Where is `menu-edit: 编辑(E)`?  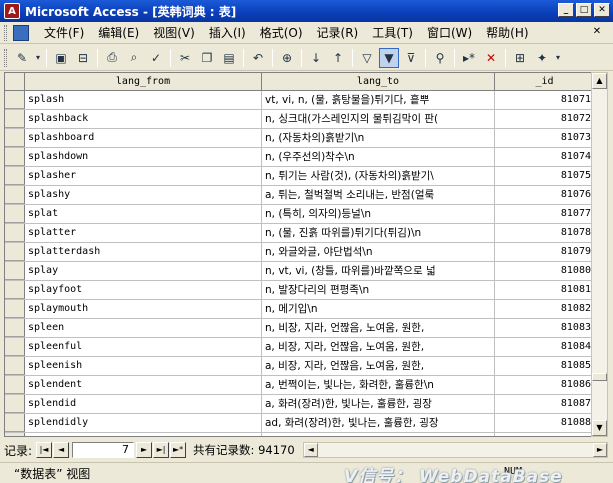 menu-edit: 编辑(E) is located at coordinates (118, 32).